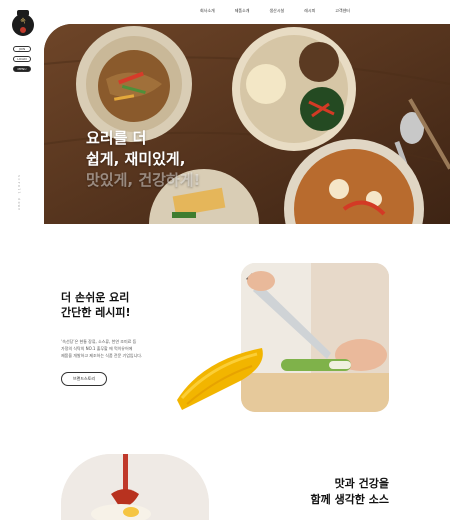  Describe the element at coordinates (207, 11) in the screenshot. I see `nav-item-company: 회사소개` at that location.